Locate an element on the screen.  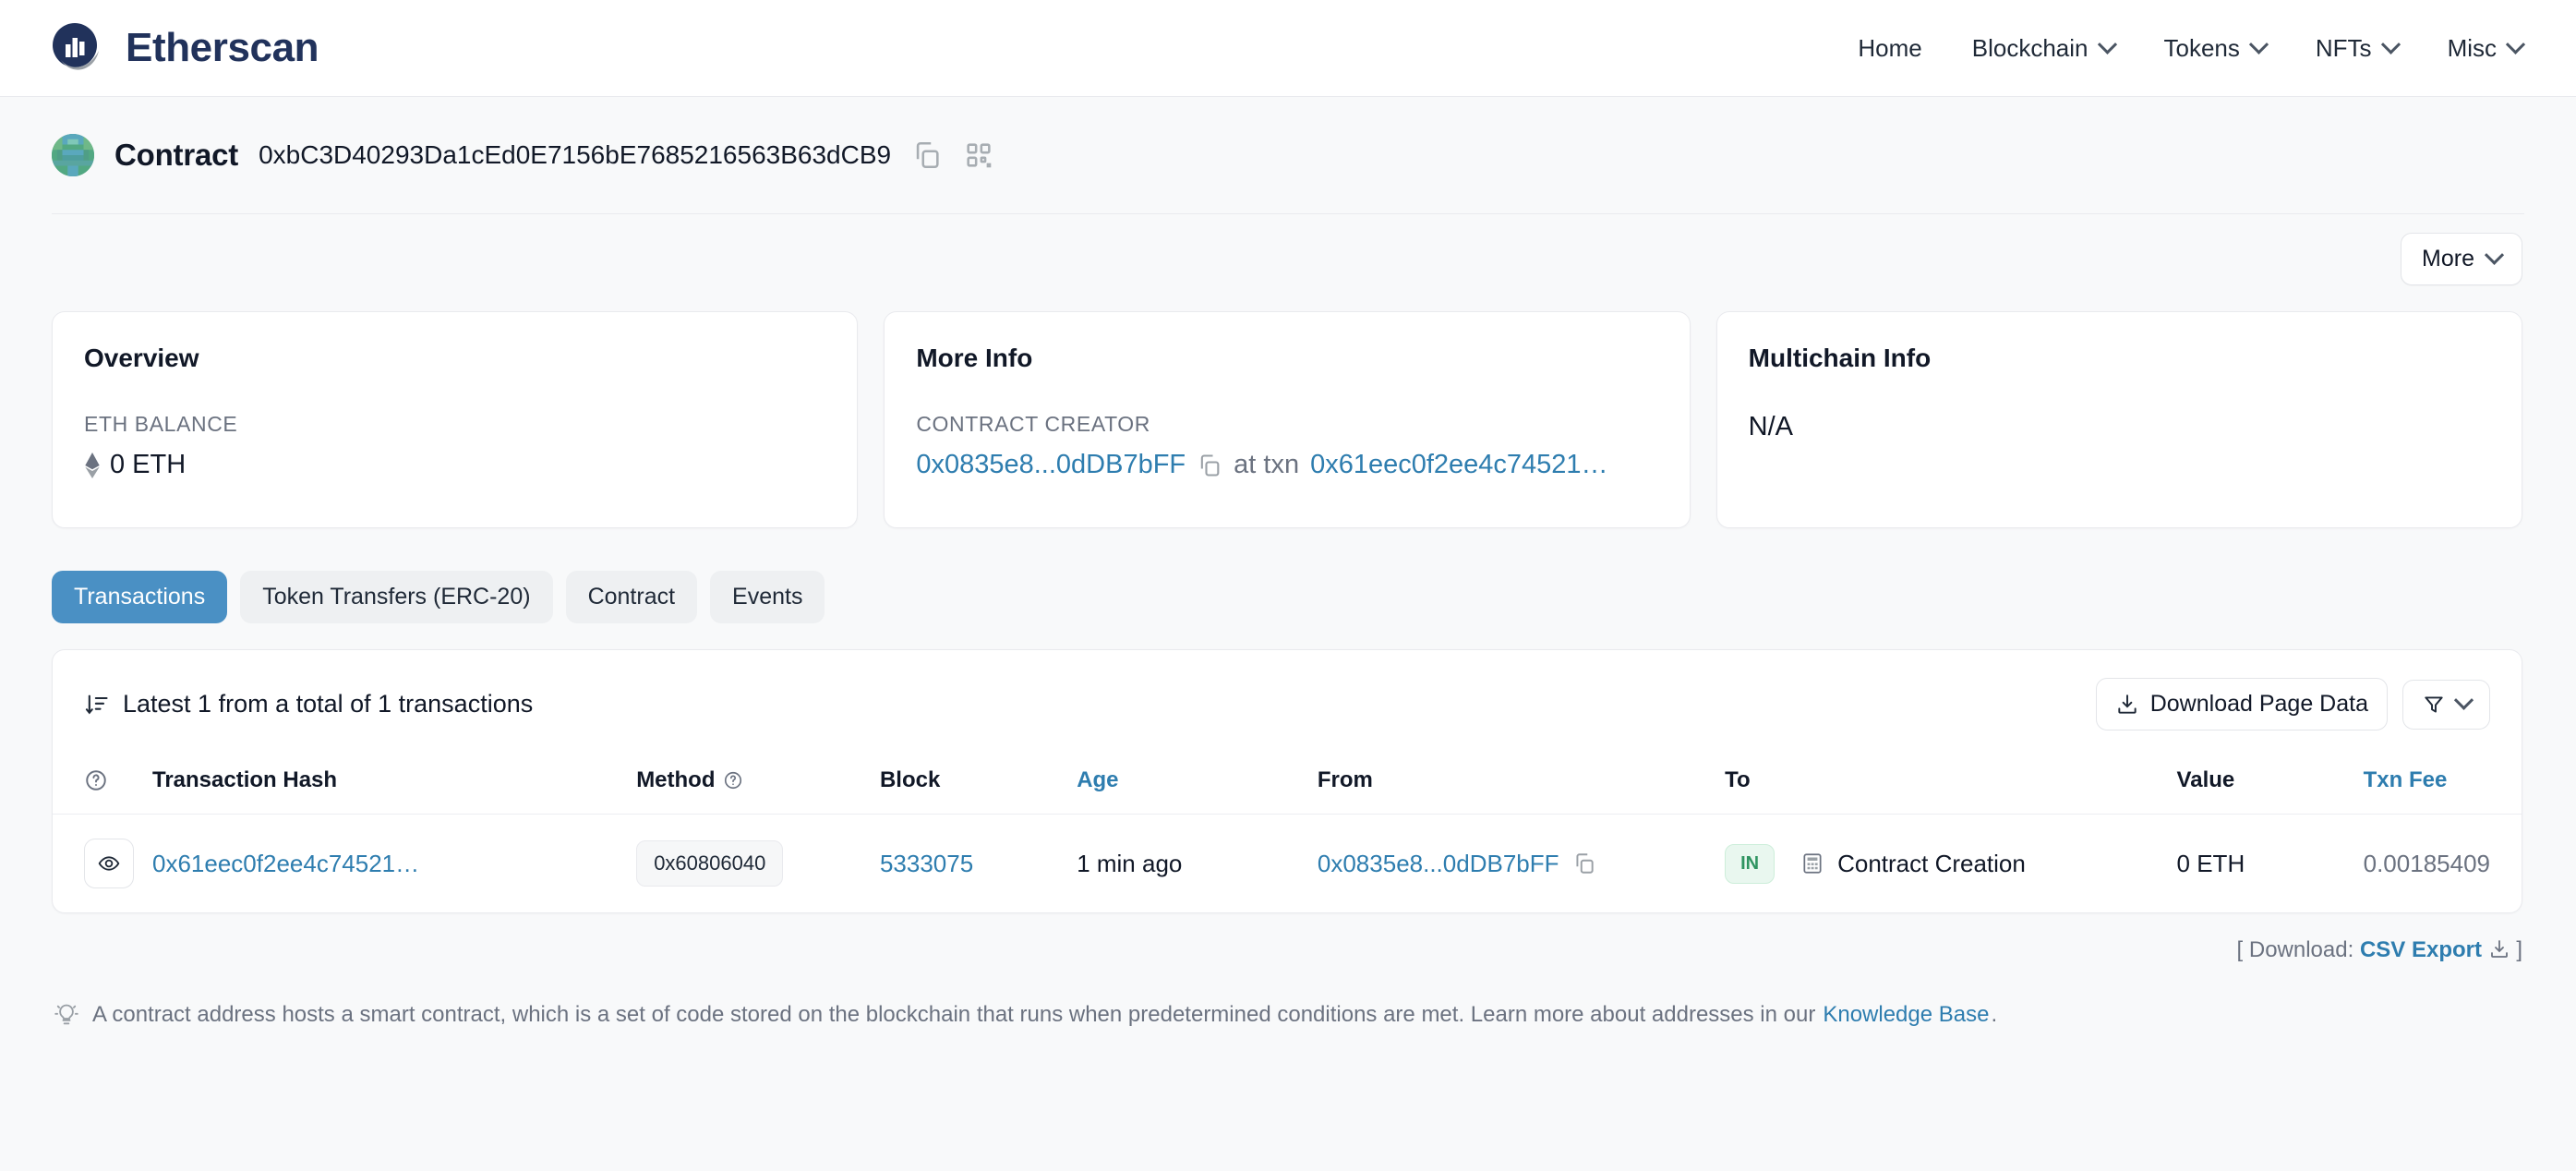
tab-contract: Contract is located at coordinates (631, 597).